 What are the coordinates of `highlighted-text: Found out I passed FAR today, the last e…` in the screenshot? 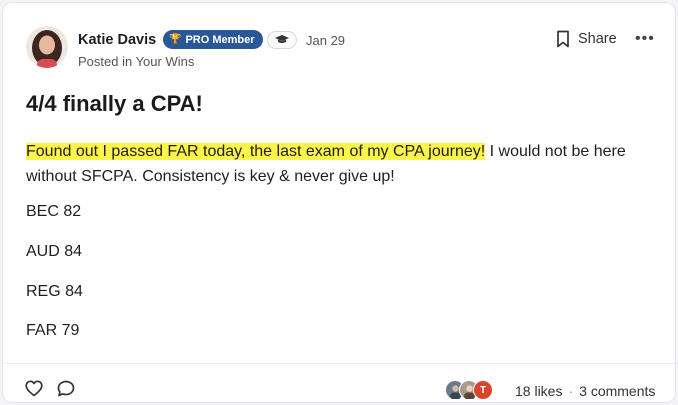 It's located at (256, 151).